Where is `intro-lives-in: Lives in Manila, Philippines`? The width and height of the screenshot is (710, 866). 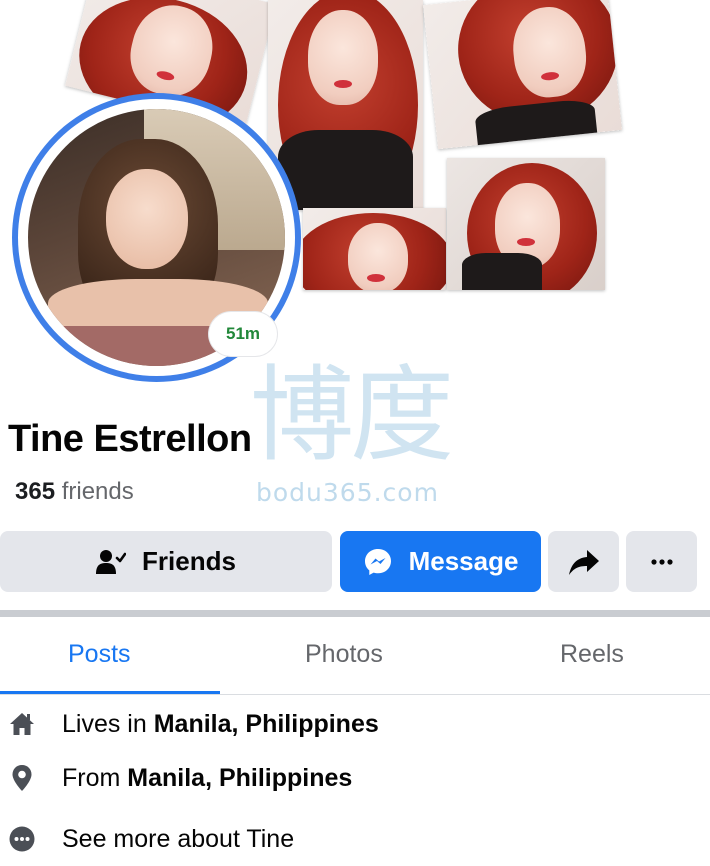 intro-lives-in: Lives in Manila, Philippines is located at coordinates (355, 724).